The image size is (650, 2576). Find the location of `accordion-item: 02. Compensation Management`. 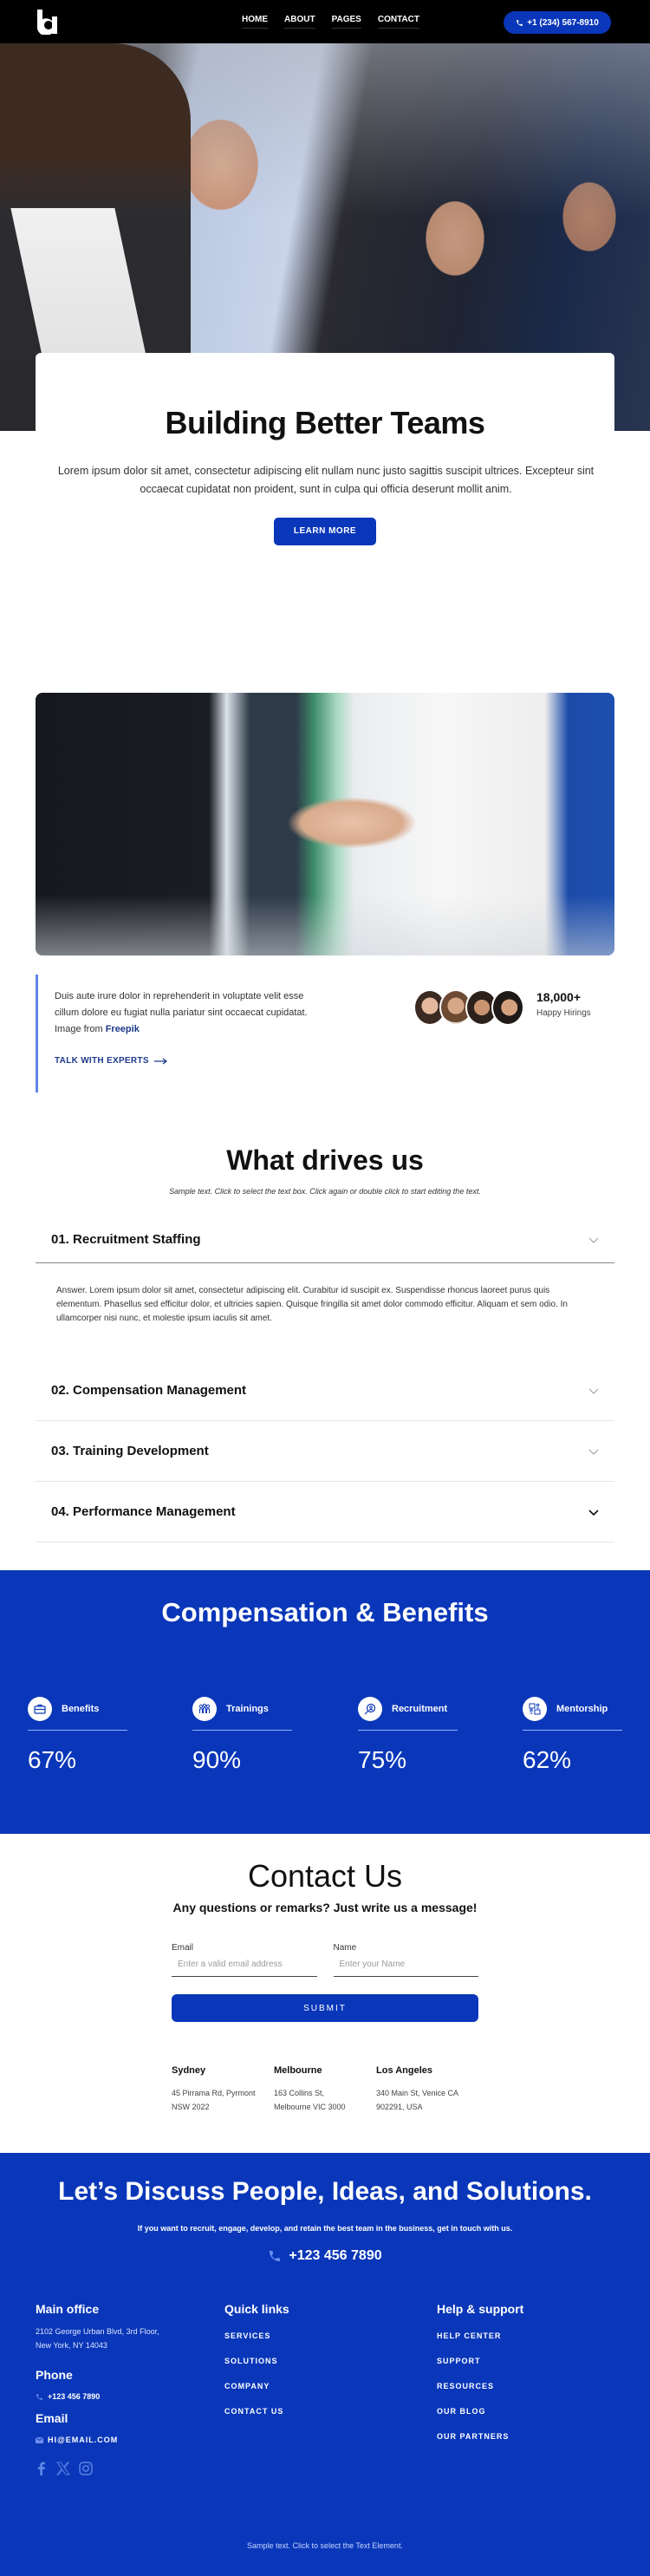

accordion-item: 02. Compensation Management is located at coordinates (325, 1391).